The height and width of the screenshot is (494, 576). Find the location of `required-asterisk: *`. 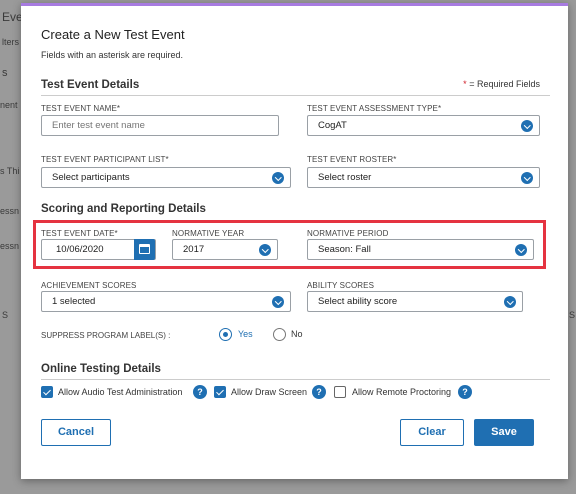

required-asterisk: * is located at coordinates (465, 84).